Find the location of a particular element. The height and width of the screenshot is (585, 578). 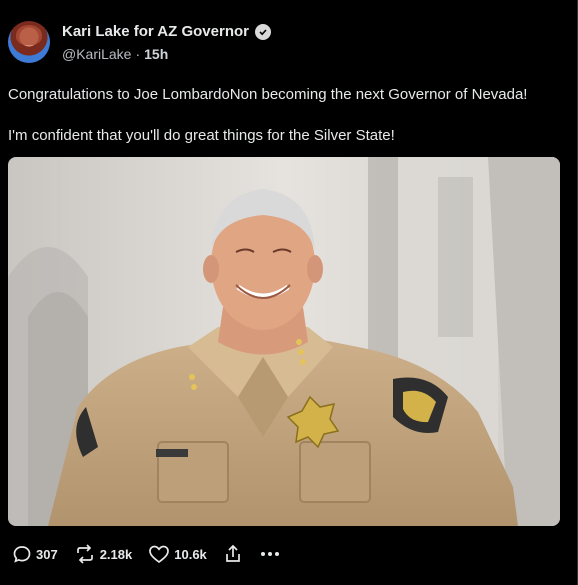

more-icon is located at coordinates (269, 554).